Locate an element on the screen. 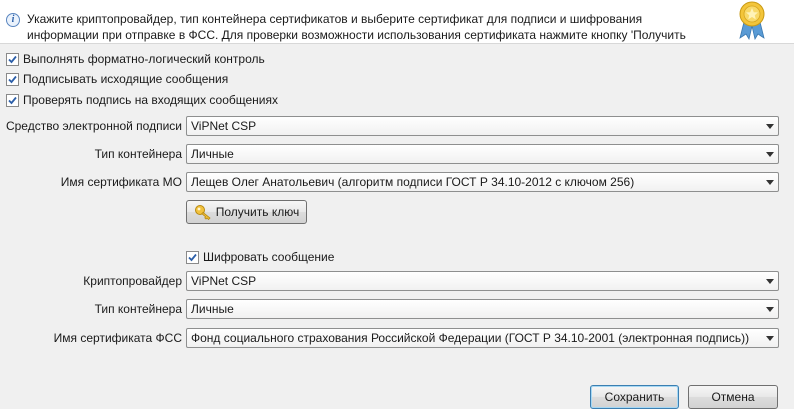 The width and height of the screenshot is (794, 409). get-key-button: Получить ключ is located at coordinates (246, 212).